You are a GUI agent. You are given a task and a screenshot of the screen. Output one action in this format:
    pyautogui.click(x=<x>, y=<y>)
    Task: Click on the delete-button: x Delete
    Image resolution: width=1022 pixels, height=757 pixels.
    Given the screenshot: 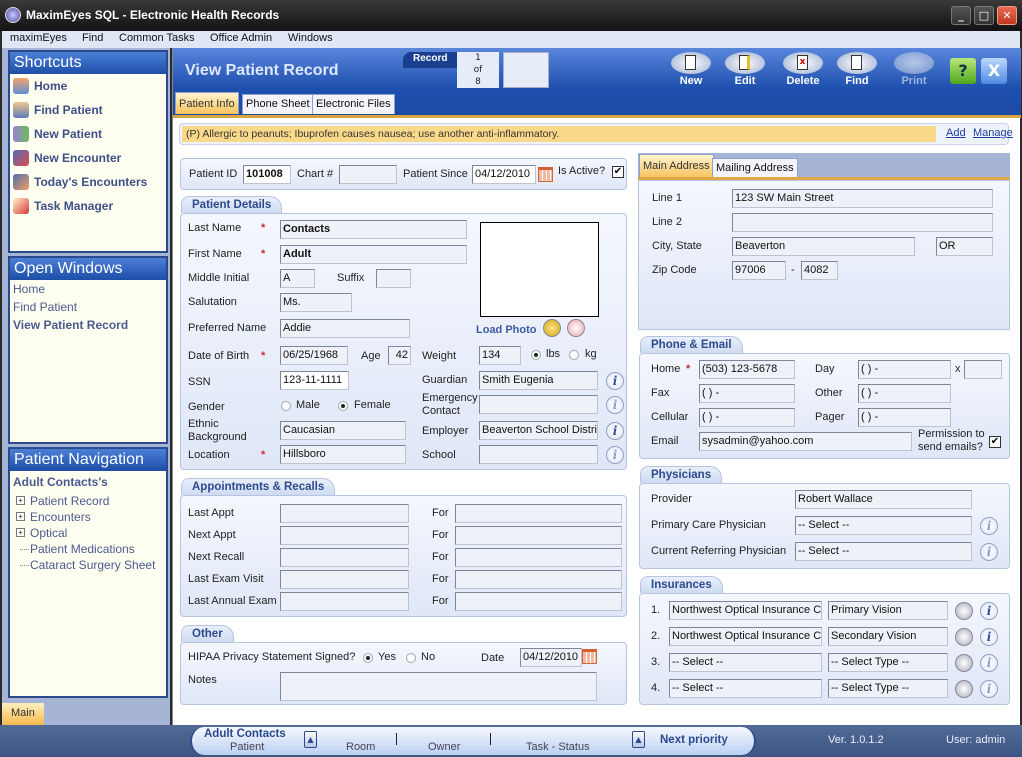 What is the action you would take?
    pyautogui.click(x=803, y=69)
    